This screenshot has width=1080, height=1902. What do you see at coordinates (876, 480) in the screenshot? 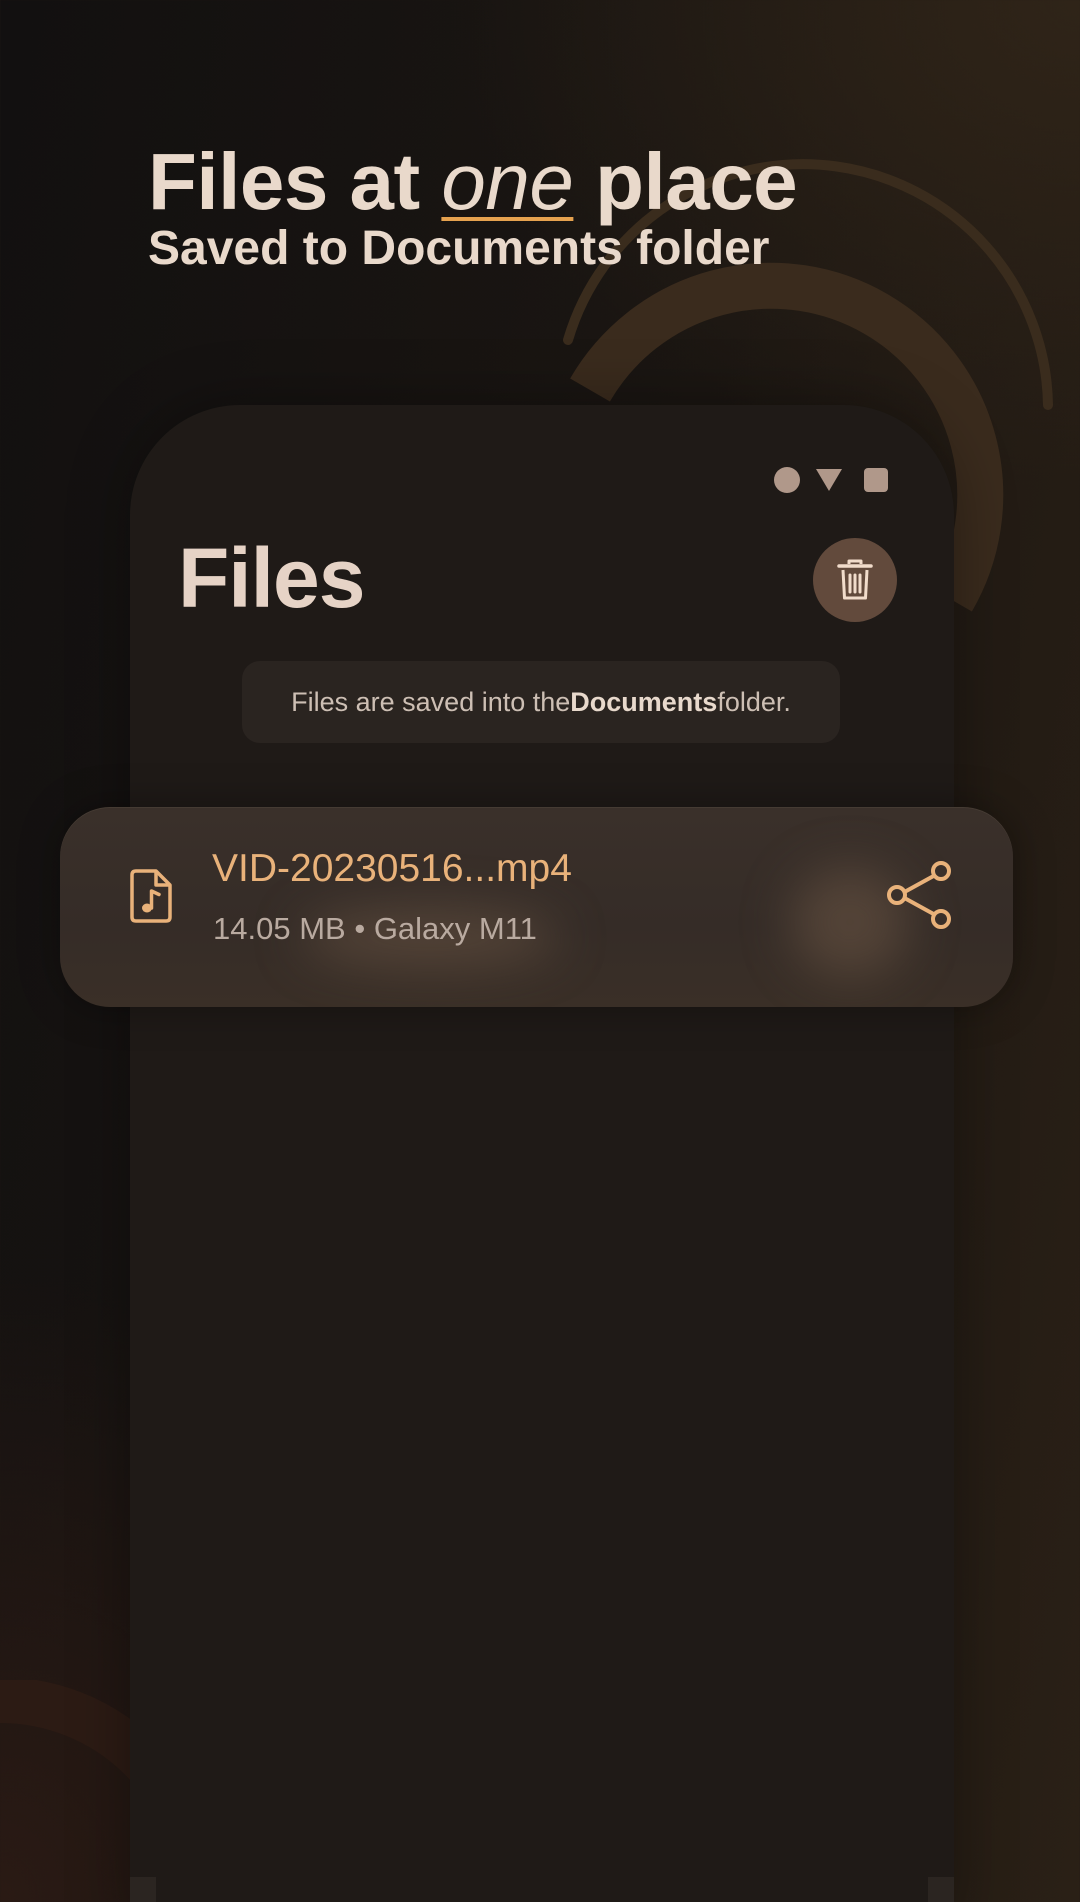
I see `square-icon` at bounding box center [876, 480].